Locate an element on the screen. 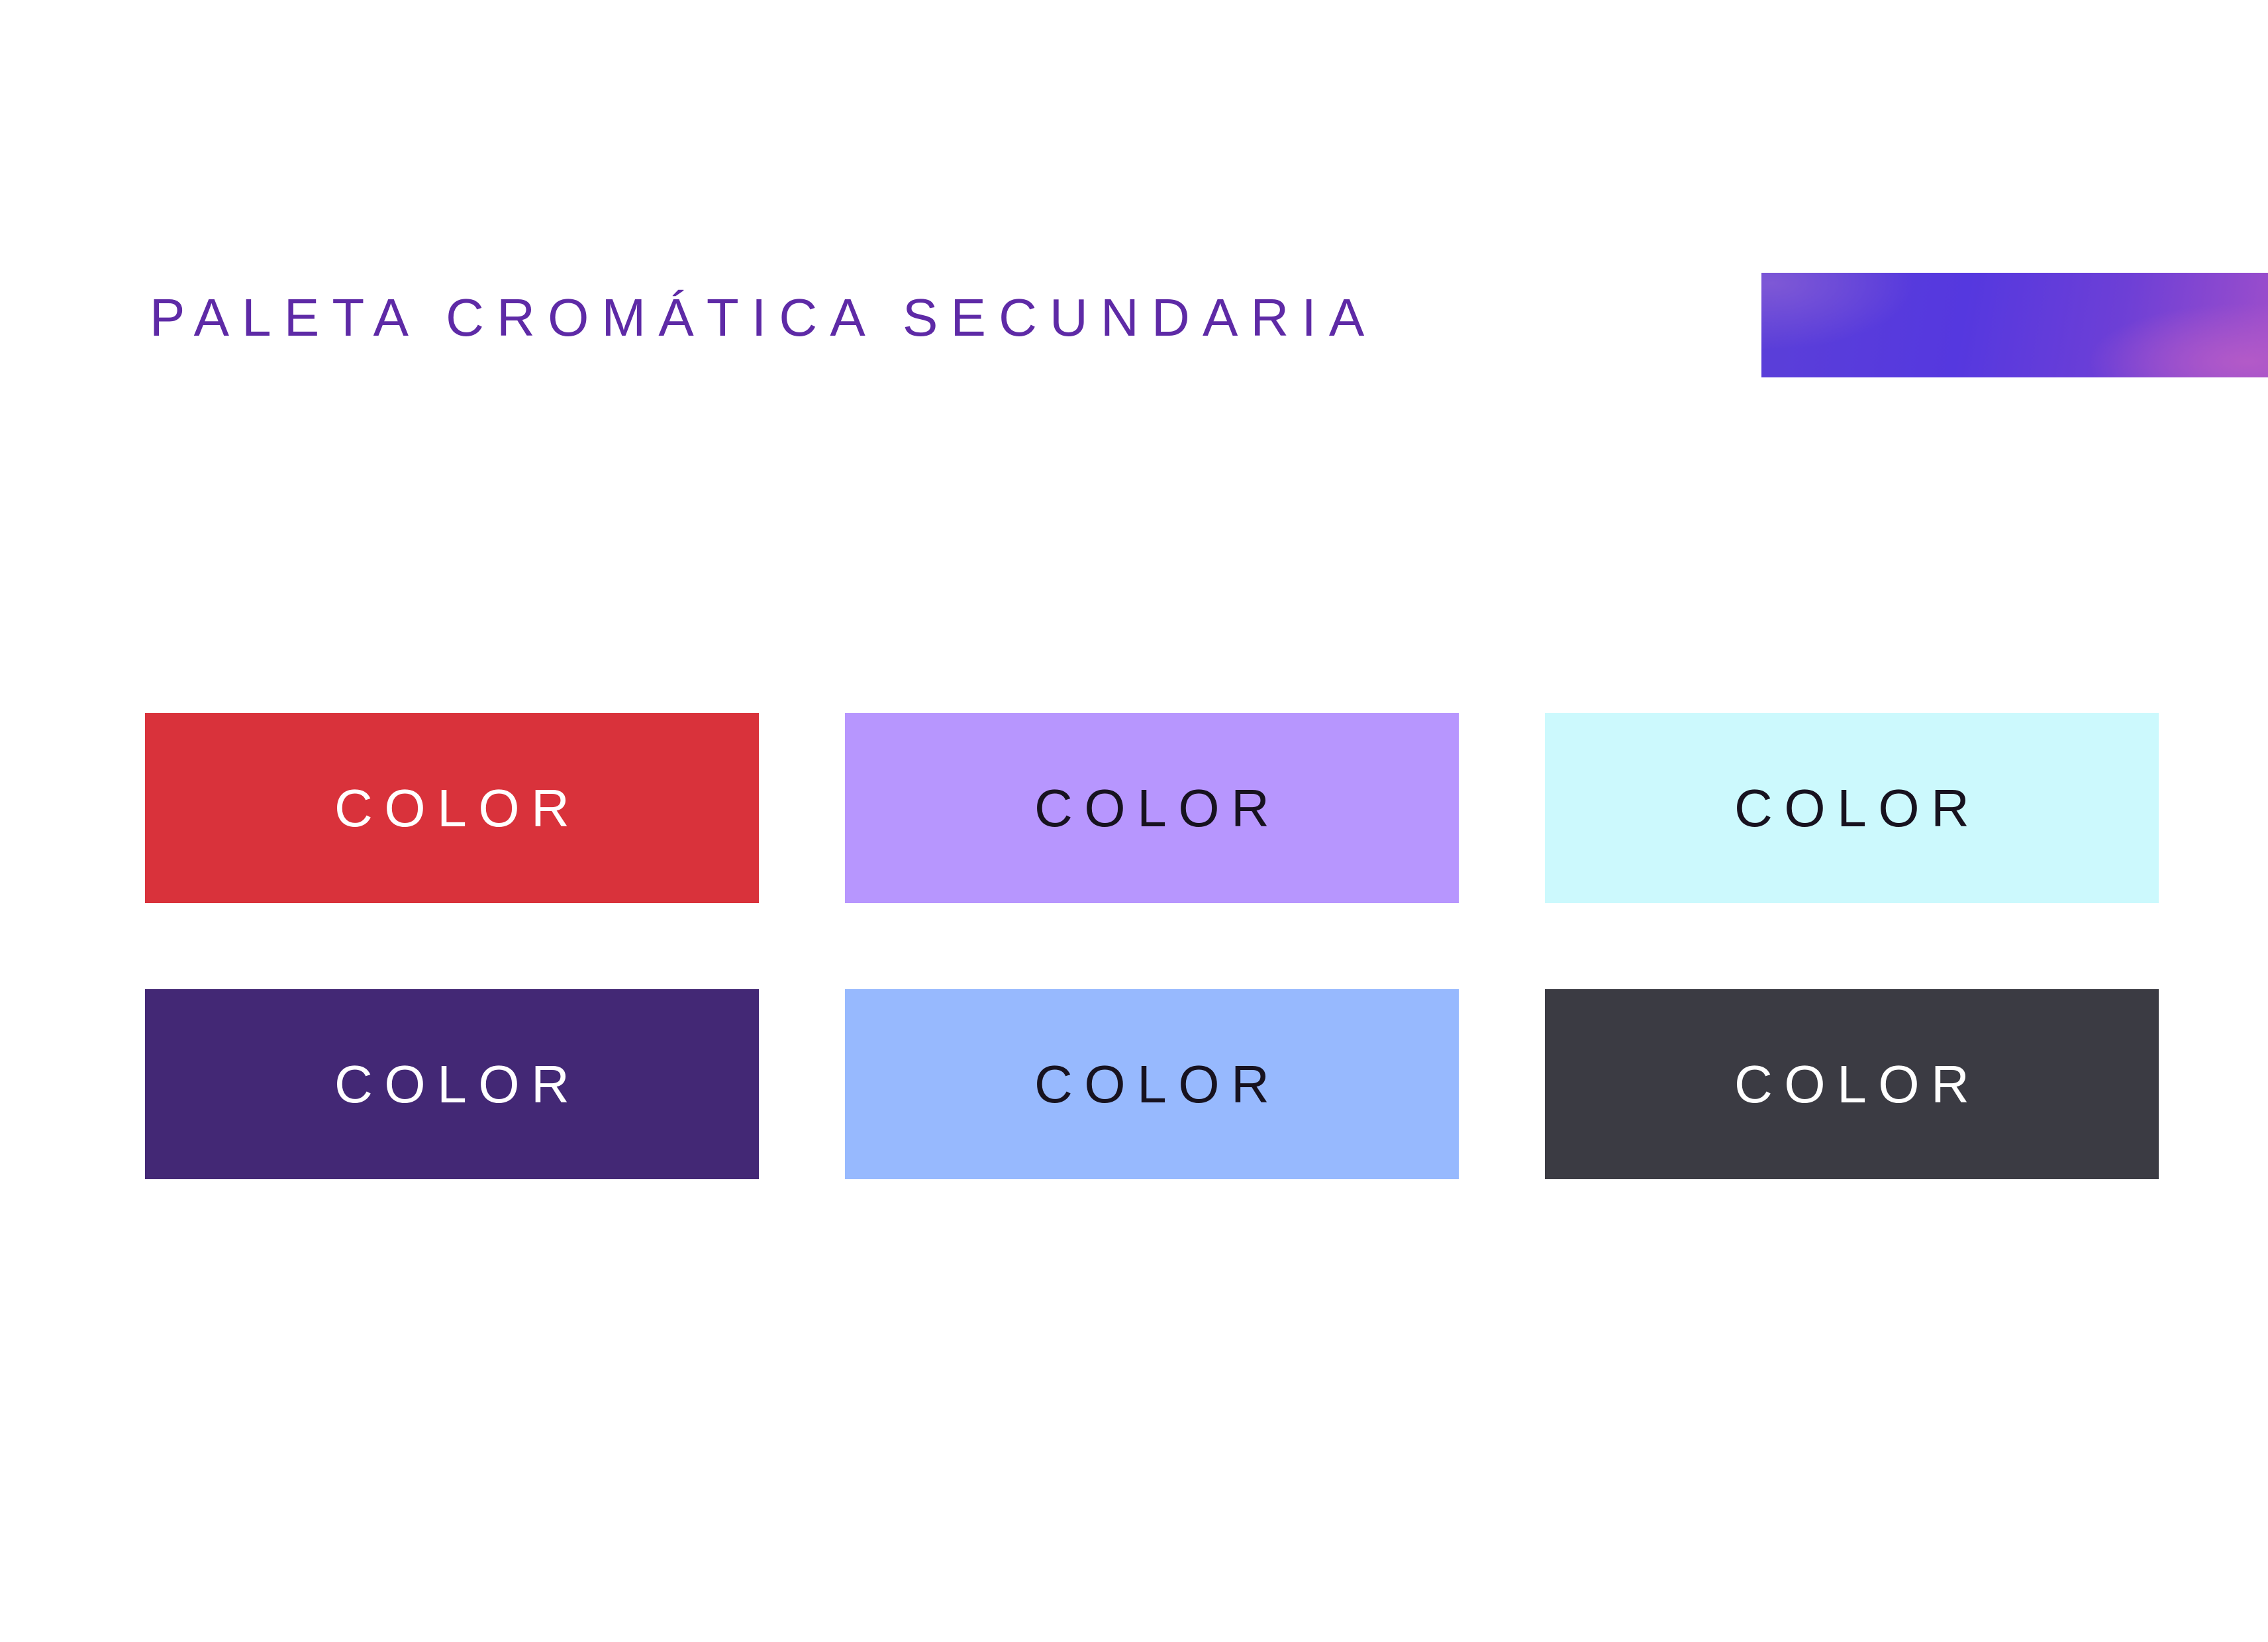  page-title: PALETA CROMÁTICA SECUNDARIA is located at coordinates (764, 317).